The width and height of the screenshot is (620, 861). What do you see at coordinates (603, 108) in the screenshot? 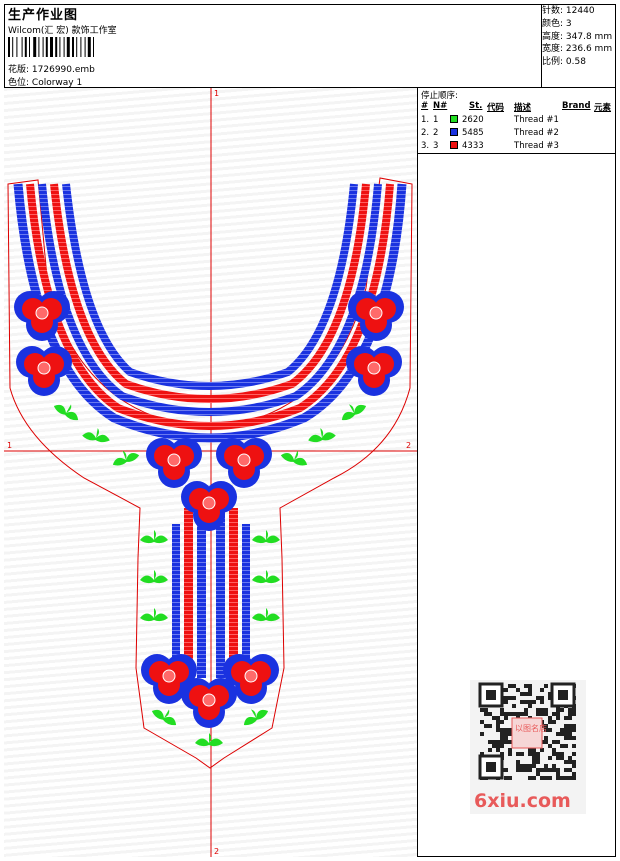
I see `col-element: 元素` at bounding box center [603, 108].